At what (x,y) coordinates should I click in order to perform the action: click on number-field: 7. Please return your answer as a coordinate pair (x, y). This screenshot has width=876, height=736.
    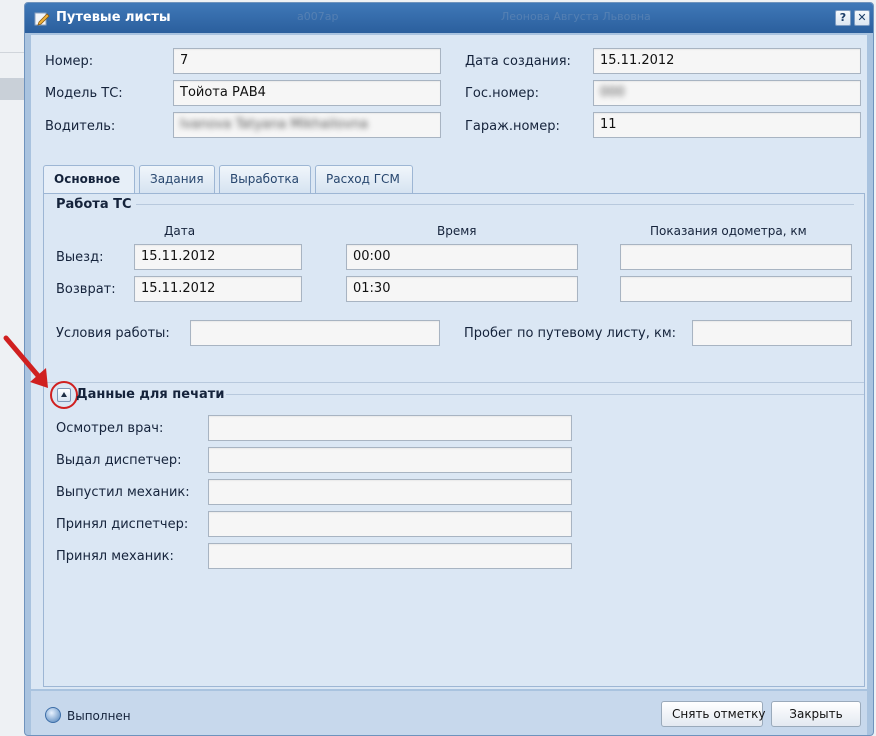
    Looking at the image, I should click on (307, 61).